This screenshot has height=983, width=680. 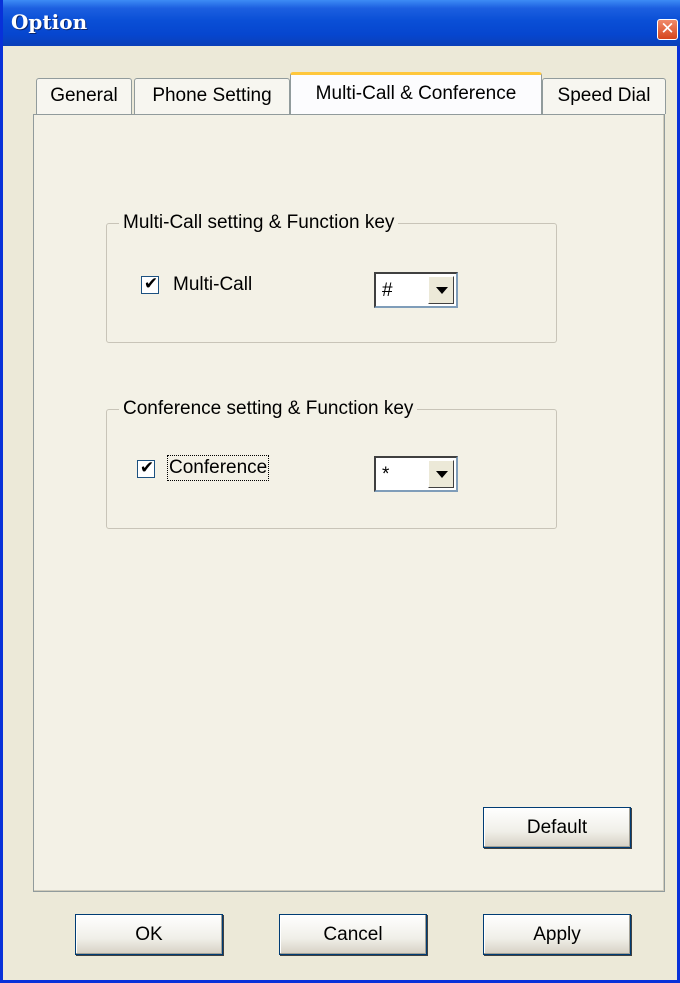 I want to click on conference-checkbox: ✔, so click(x=146, y=468).